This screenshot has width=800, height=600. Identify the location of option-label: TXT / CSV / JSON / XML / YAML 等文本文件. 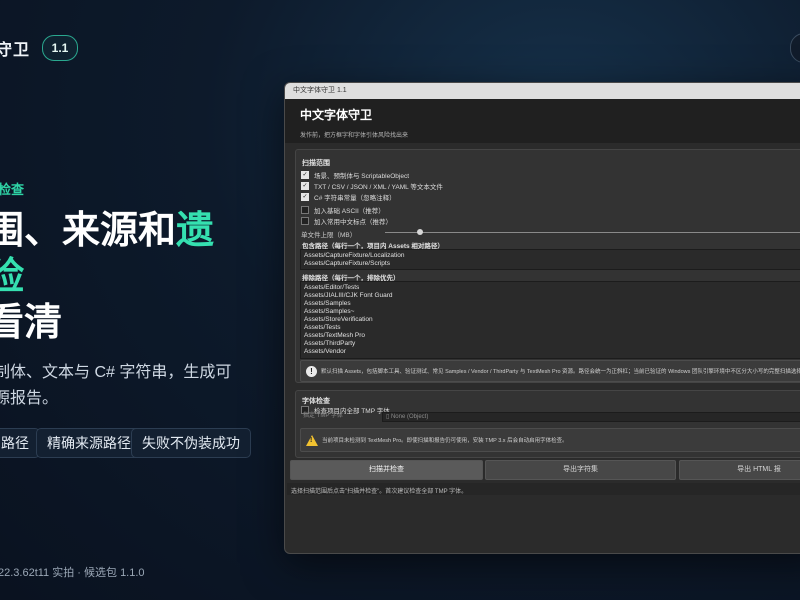
(378, 187).